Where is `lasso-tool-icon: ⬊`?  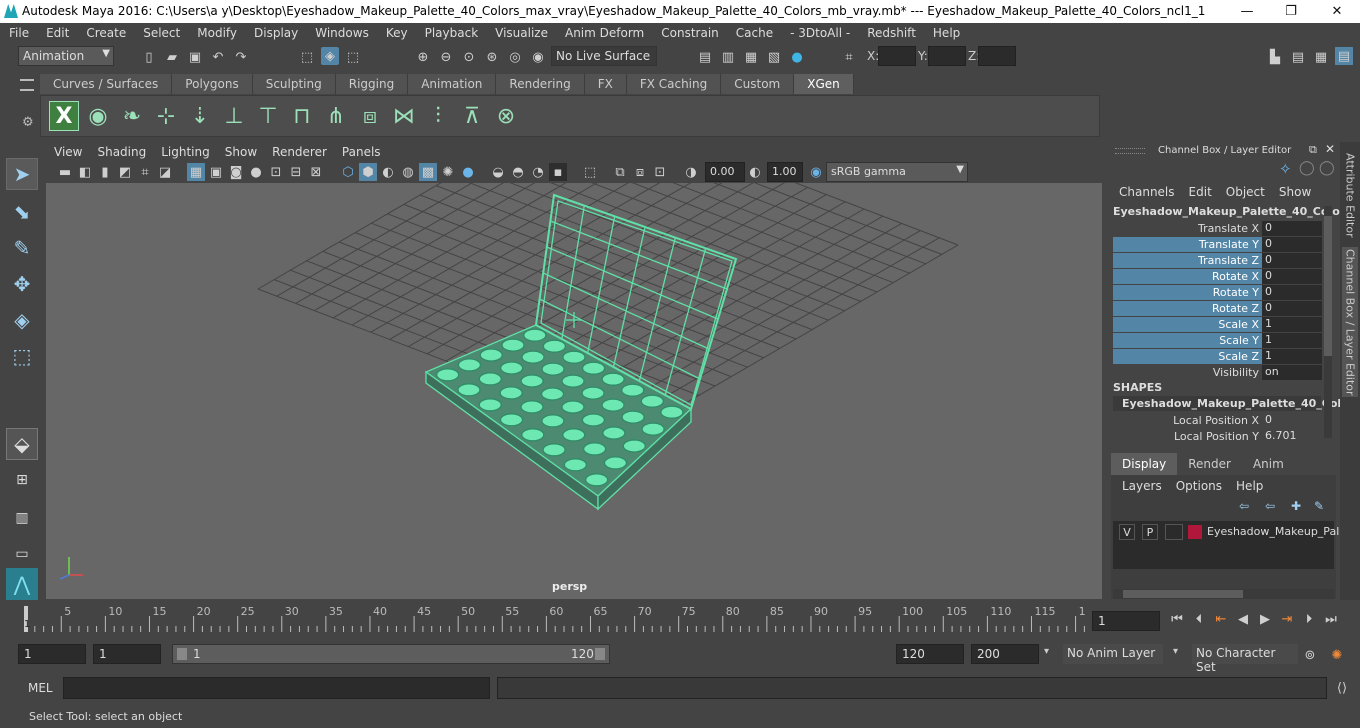
lasso-tool-icon: ⬊ is located at coordinates (22, 212).